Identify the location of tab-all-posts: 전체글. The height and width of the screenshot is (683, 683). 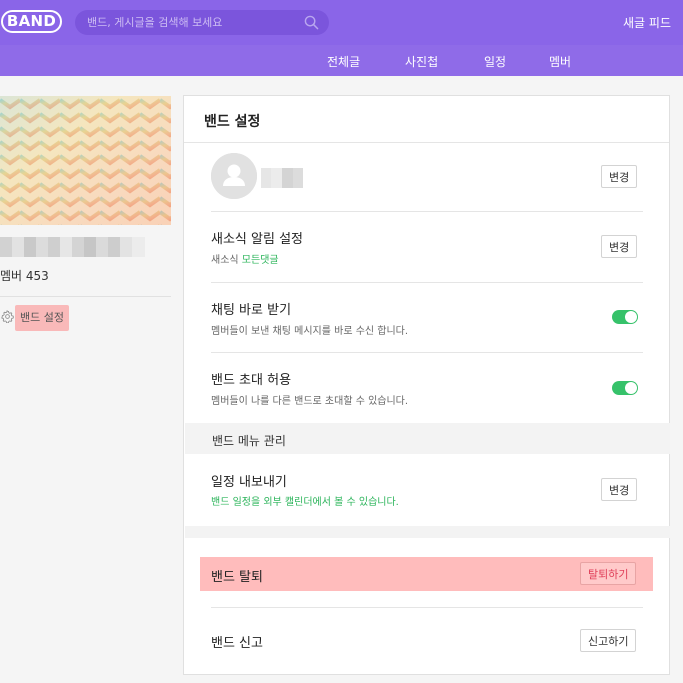
(343, 61).